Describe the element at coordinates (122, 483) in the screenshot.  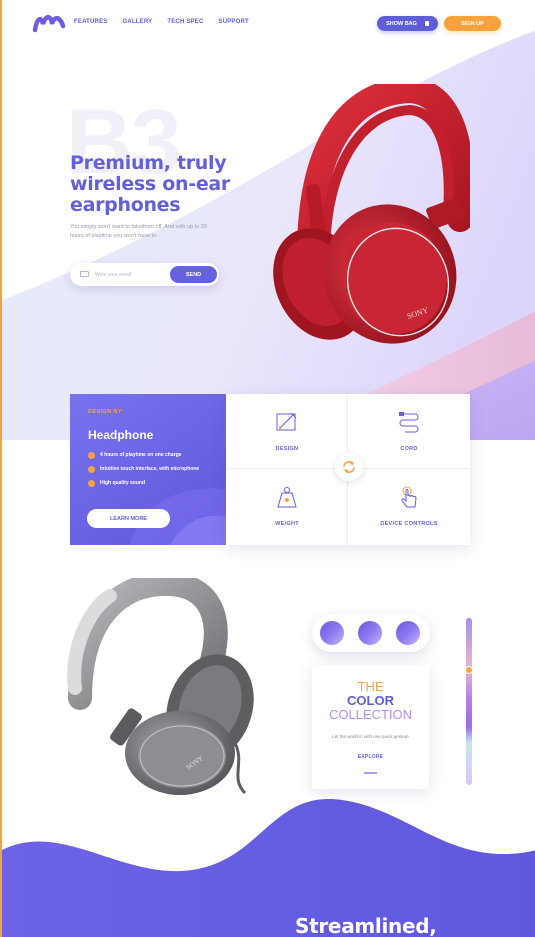
I see `feature-text: High quality sound` at that location.